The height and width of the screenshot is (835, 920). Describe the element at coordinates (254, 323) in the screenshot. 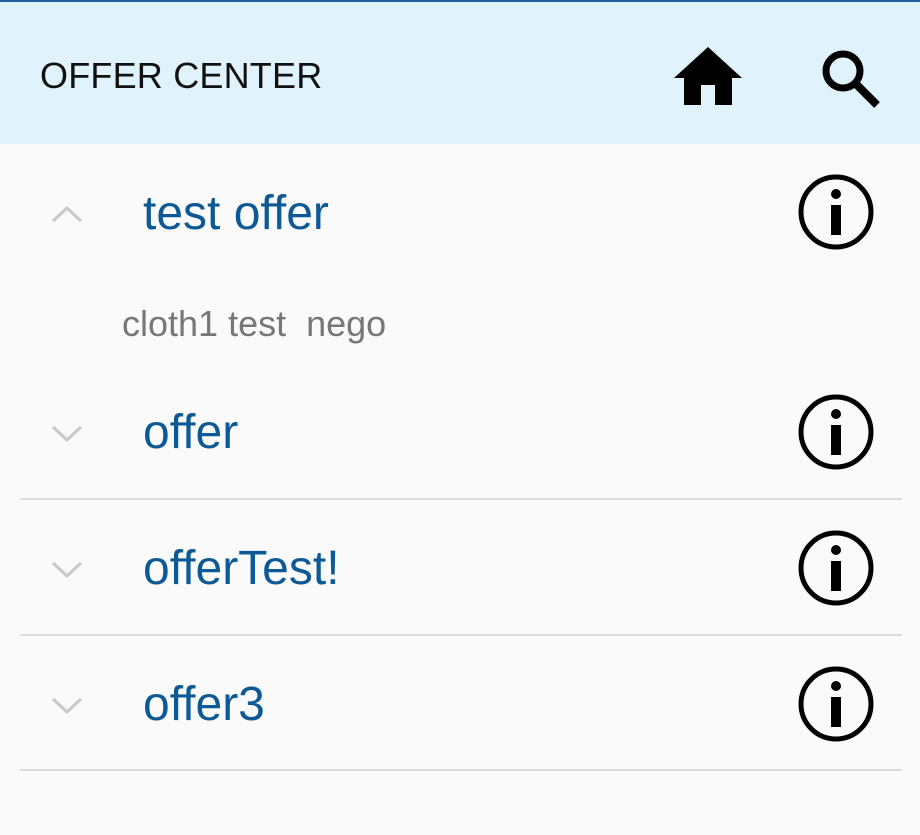

I see `offer-detail-text: cloth1 test nego` at that location.